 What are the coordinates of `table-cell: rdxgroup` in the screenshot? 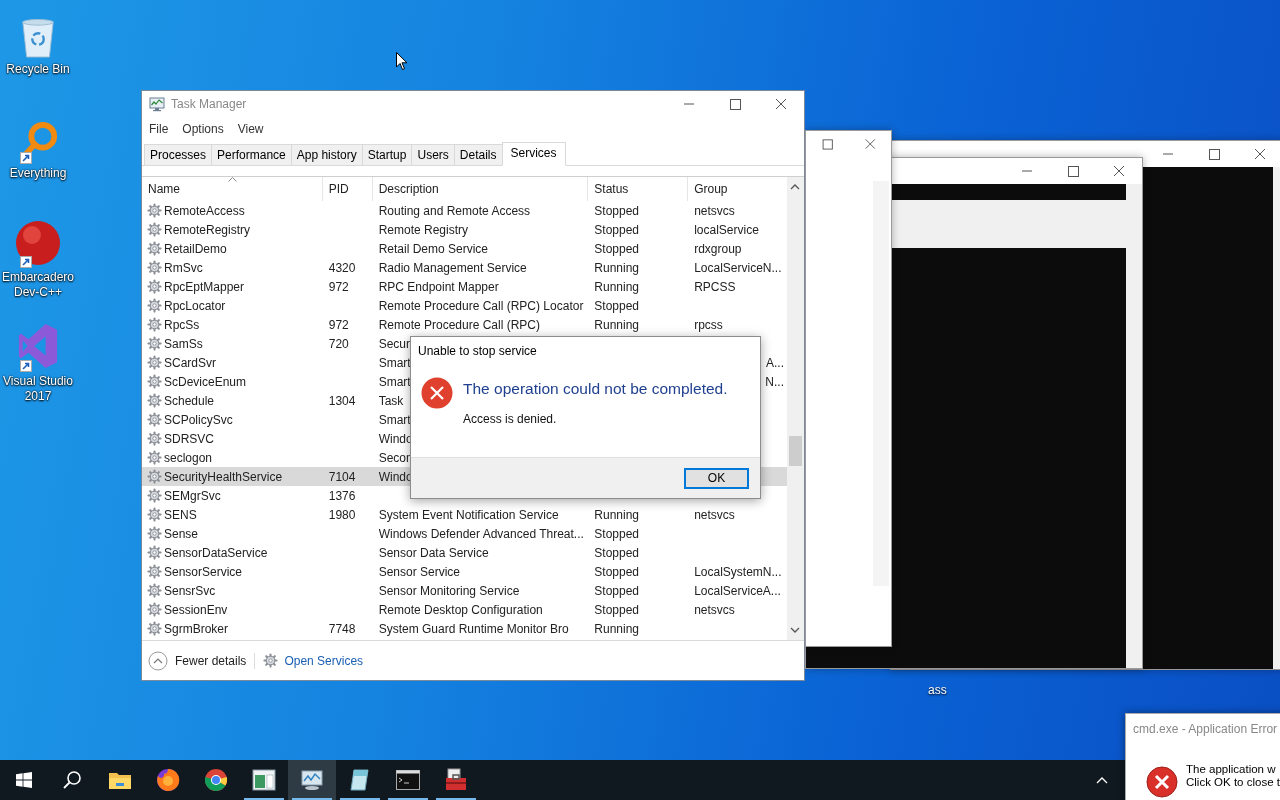 It's located at (718, 248).